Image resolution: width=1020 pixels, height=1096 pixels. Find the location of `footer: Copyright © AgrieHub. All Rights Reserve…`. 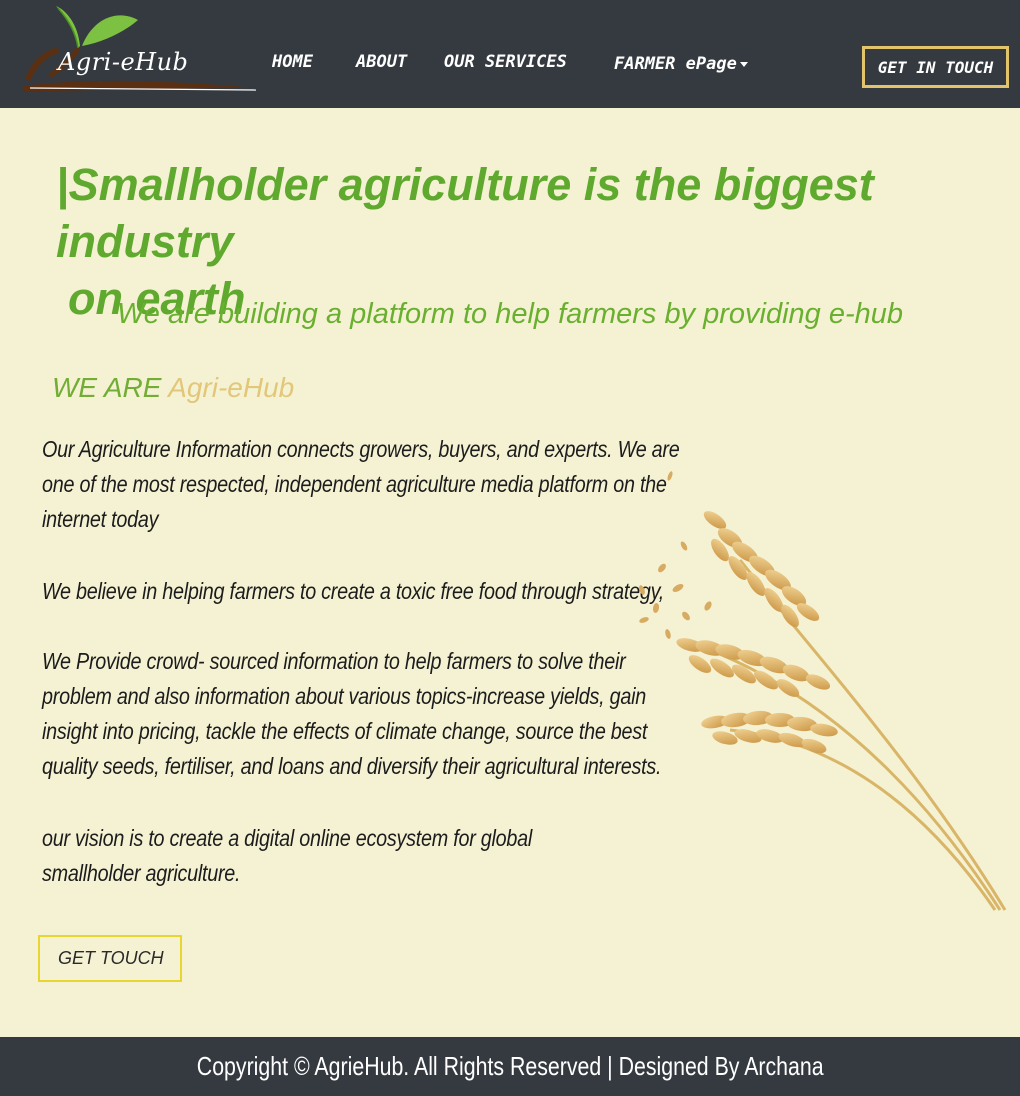

footer: Copyright © AgrieHub. All Rights Reserve… is located at coordinates (510, 1066).